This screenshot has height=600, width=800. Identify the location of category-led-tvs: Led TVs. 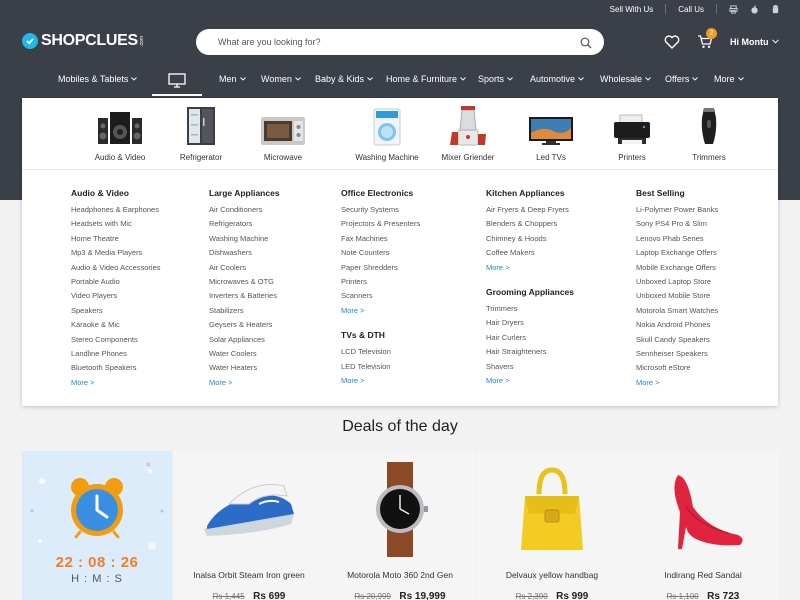
(551, 134).